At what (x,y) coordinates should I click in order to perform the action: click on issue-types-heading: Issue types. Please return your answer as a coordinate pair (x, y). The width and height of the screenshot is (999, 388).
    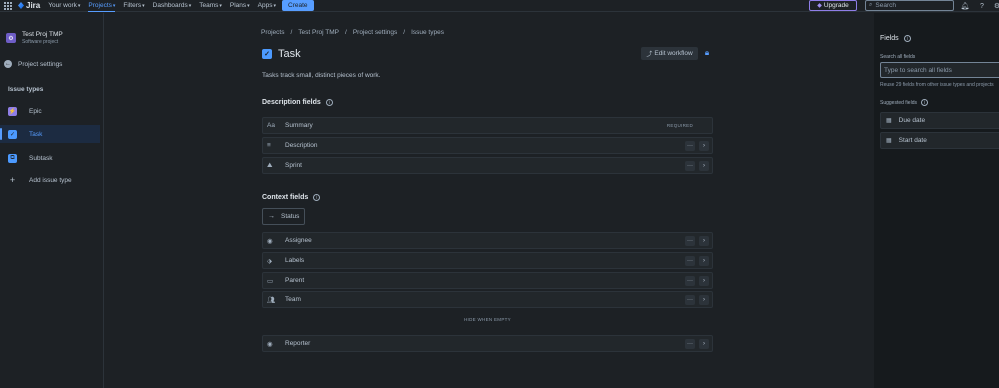
    Looking at the image, I should click on (26, 89).